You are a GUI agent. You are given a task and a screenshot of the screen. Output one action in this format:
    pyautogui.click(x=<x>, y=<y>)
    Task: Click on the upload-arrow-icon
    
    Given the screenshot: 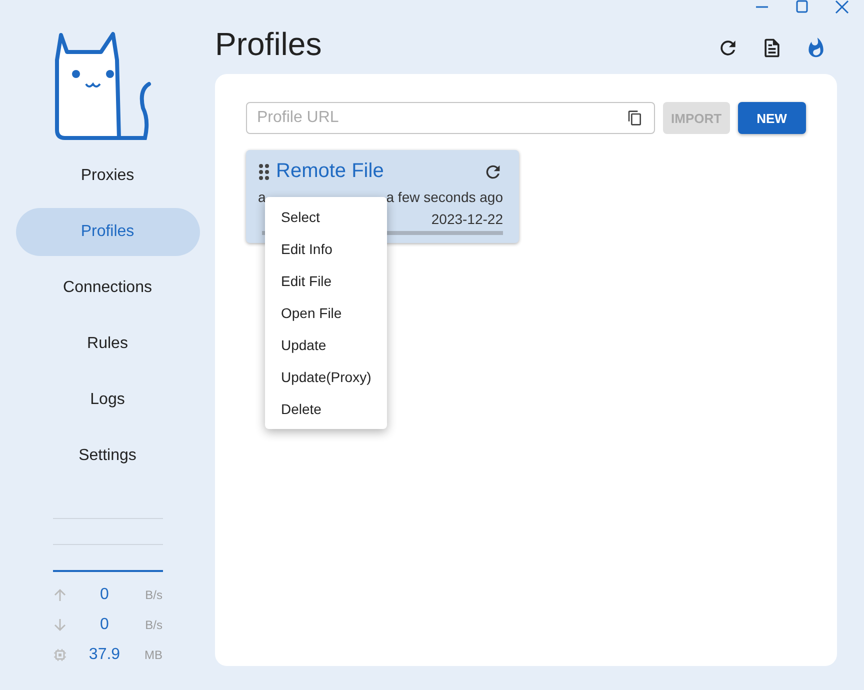 What is the action you would take?
    pyautogui.click(x=59, y=595)
    